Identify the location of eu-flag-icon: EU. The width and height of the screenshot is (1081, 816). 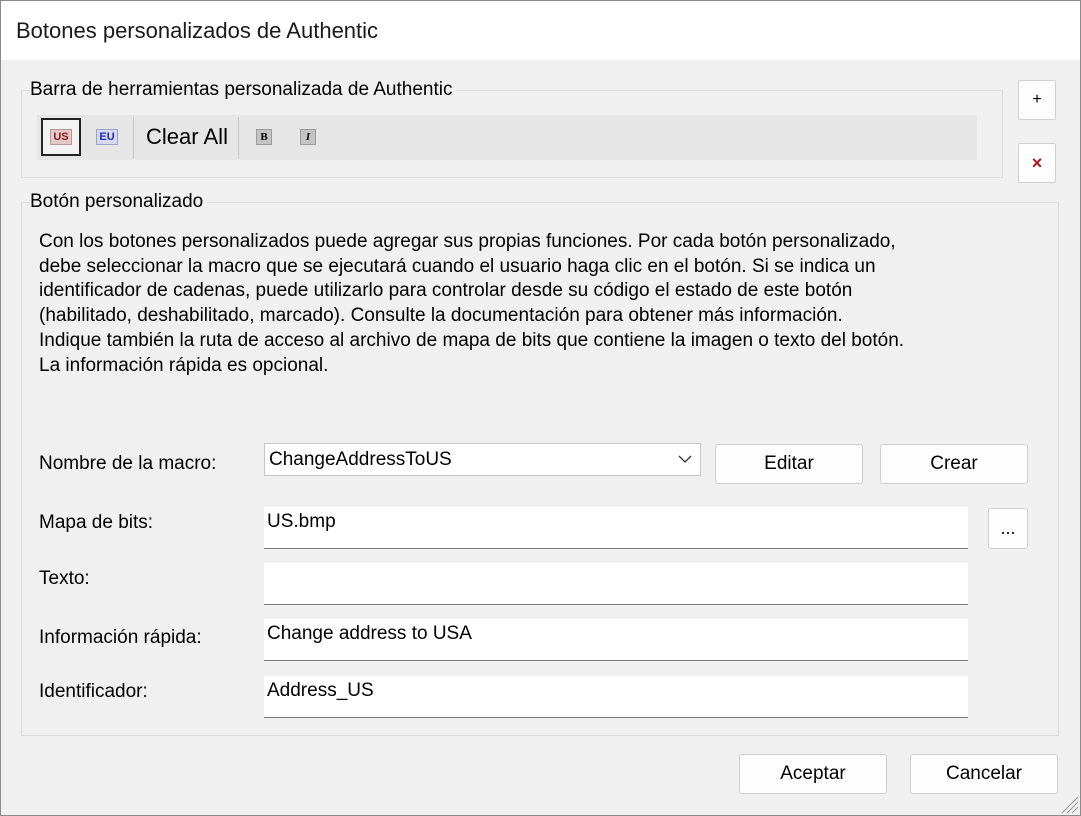
(107, 137).